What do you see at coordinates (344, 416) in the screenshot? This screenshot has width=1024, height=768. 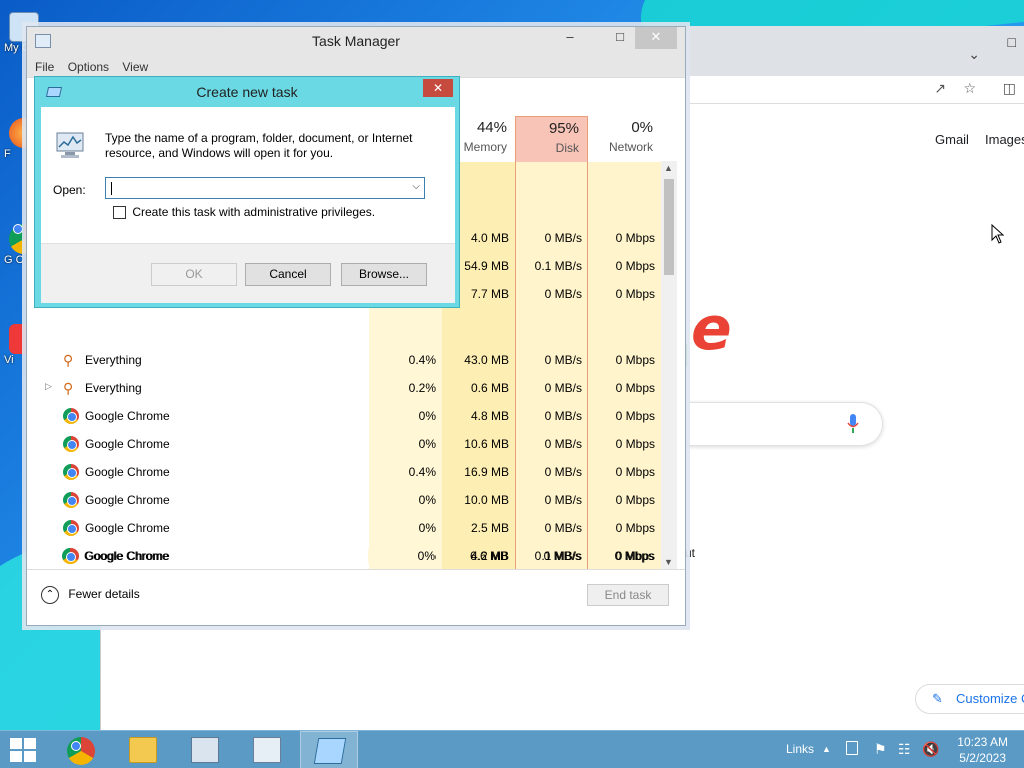 I see `table-row: Google Chrome 0% 4.8 MB 0 MB/s 0 Mbps` at bounding box center [344, 416].